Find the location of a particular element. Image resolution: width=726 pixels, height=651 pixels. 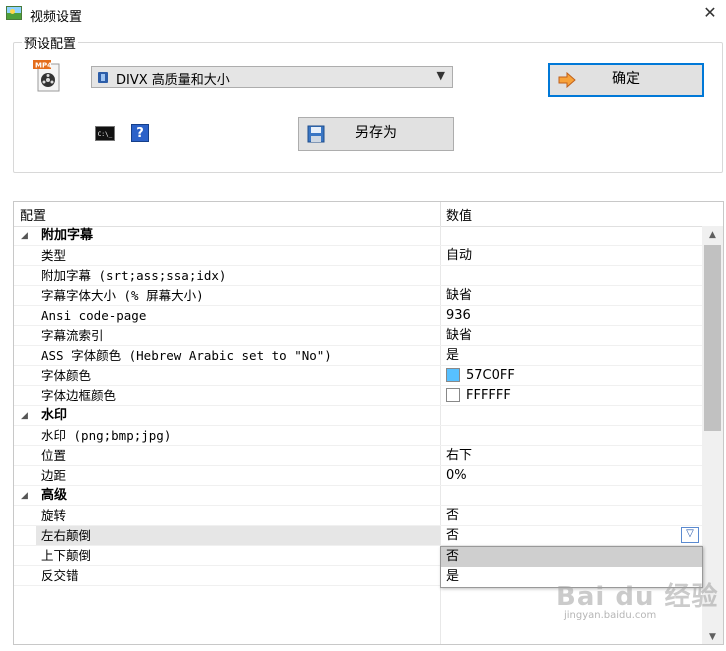

grid-section-watermark: ◢ 水印 is located at coordinates (358, 416).